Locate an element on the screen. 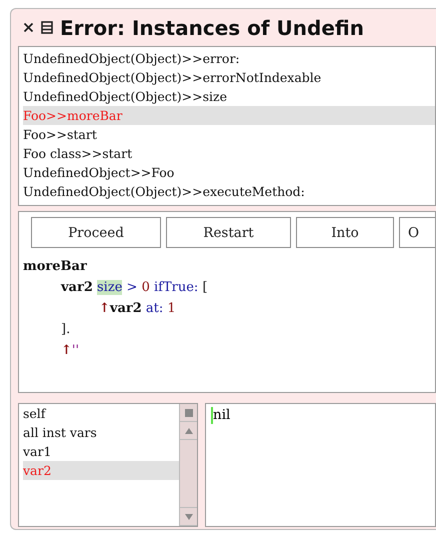 This screenshot has height=534, width=436. toolbar-button: O is located at coordinates (417, 232).